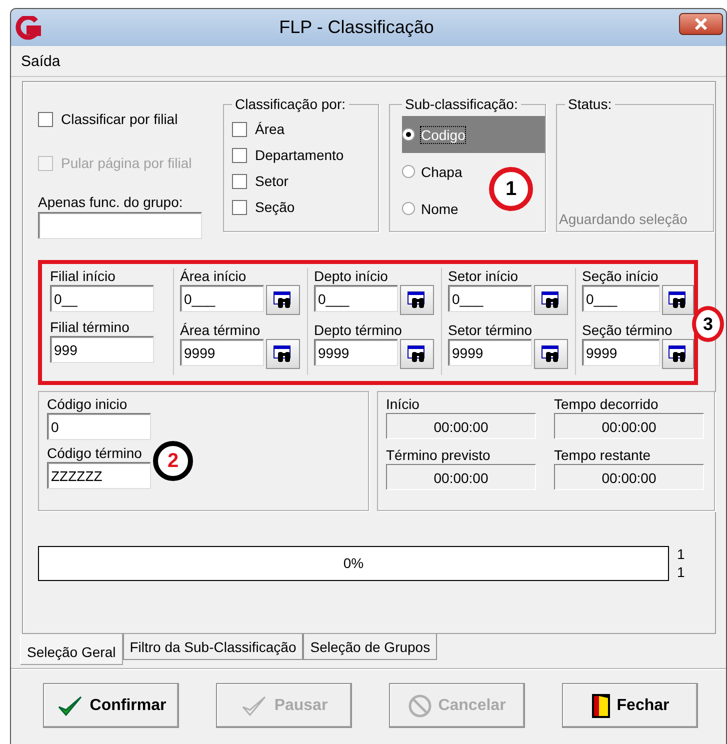  Describe the element at coordinates (102, 349) in the screenshot. I see `input-field: 999` at that location.